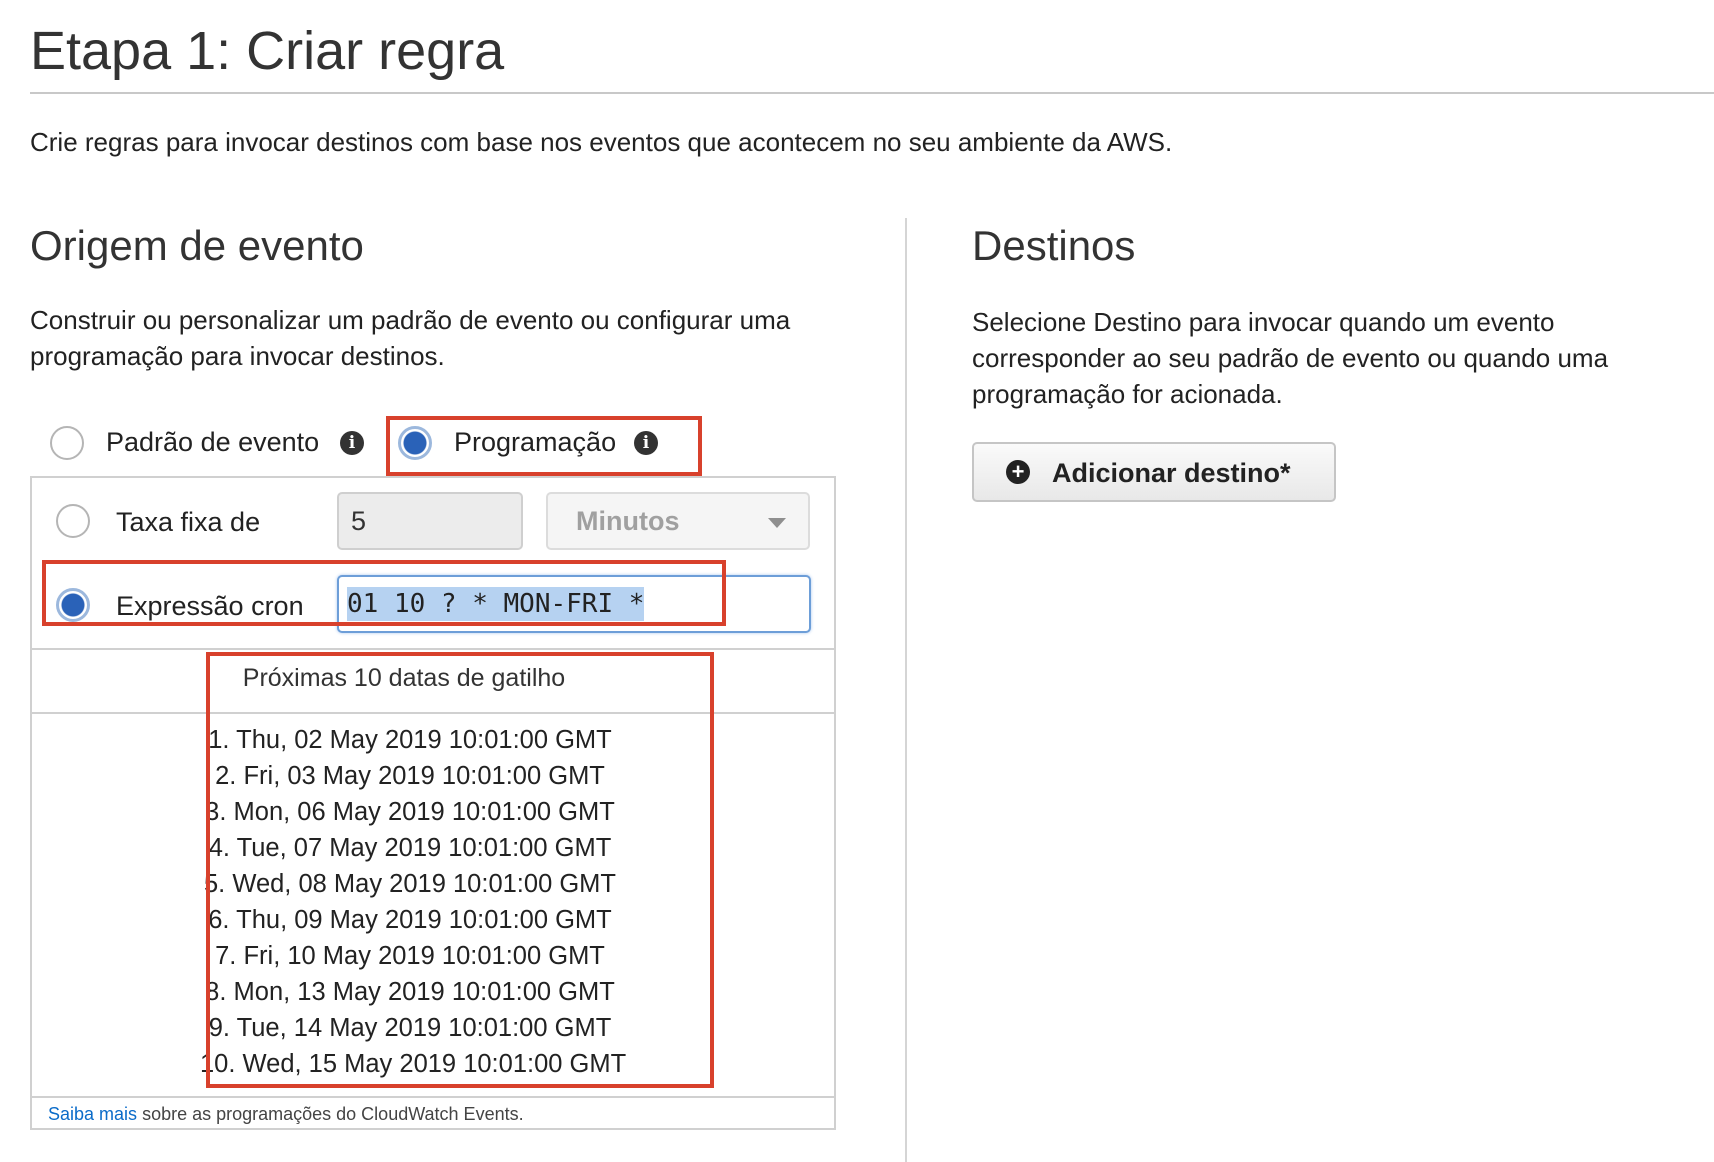  Describe the element at coordinates (73, 521) in the screenshot. I see `fixed-rate-radio` at that location.